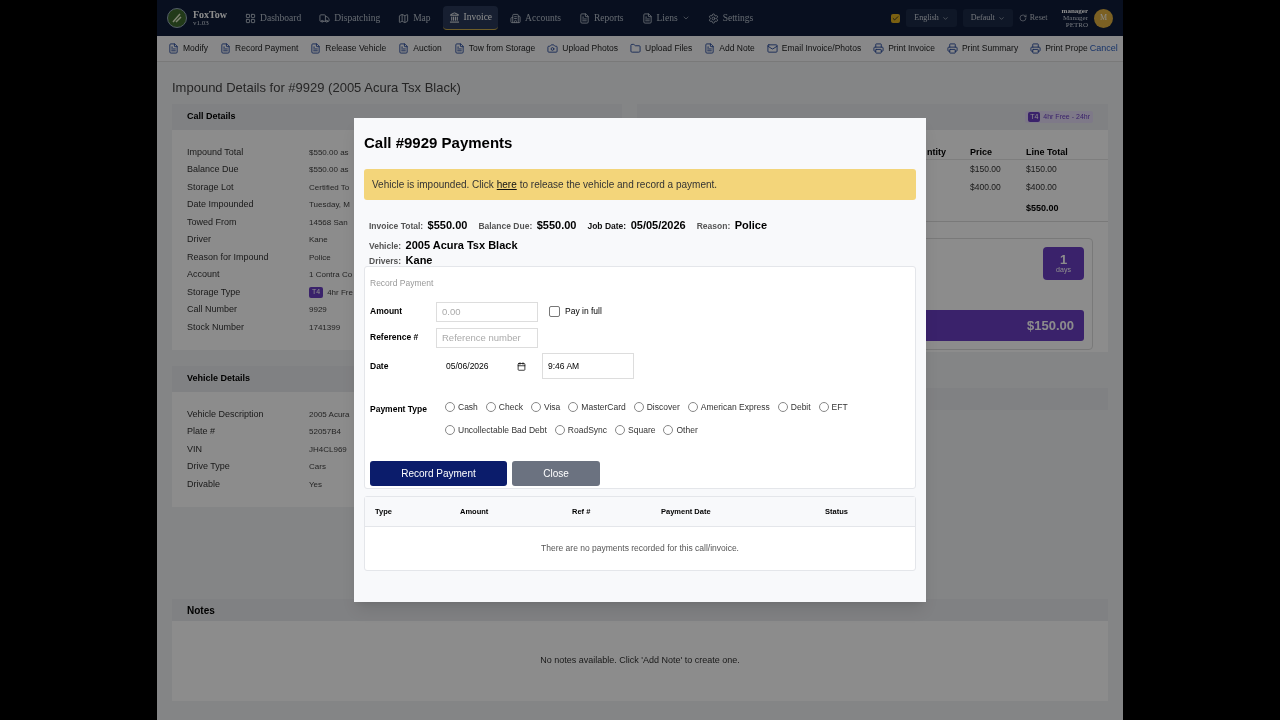 This screenshot has height=720, width=1280. What do you see at coordinates (487, 337) in the screenshot?
I see `reference-field: Reference number` at bounding box center [487, 337].